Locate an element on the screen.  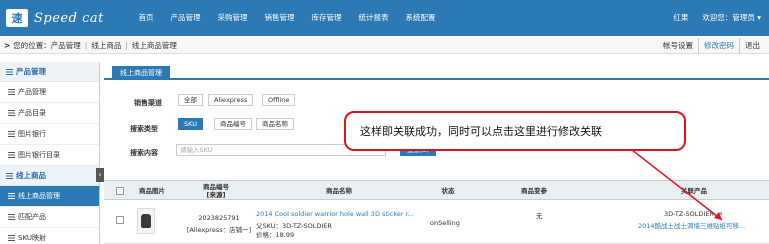
variant-value: 无 is located at coordinates (539, 216).